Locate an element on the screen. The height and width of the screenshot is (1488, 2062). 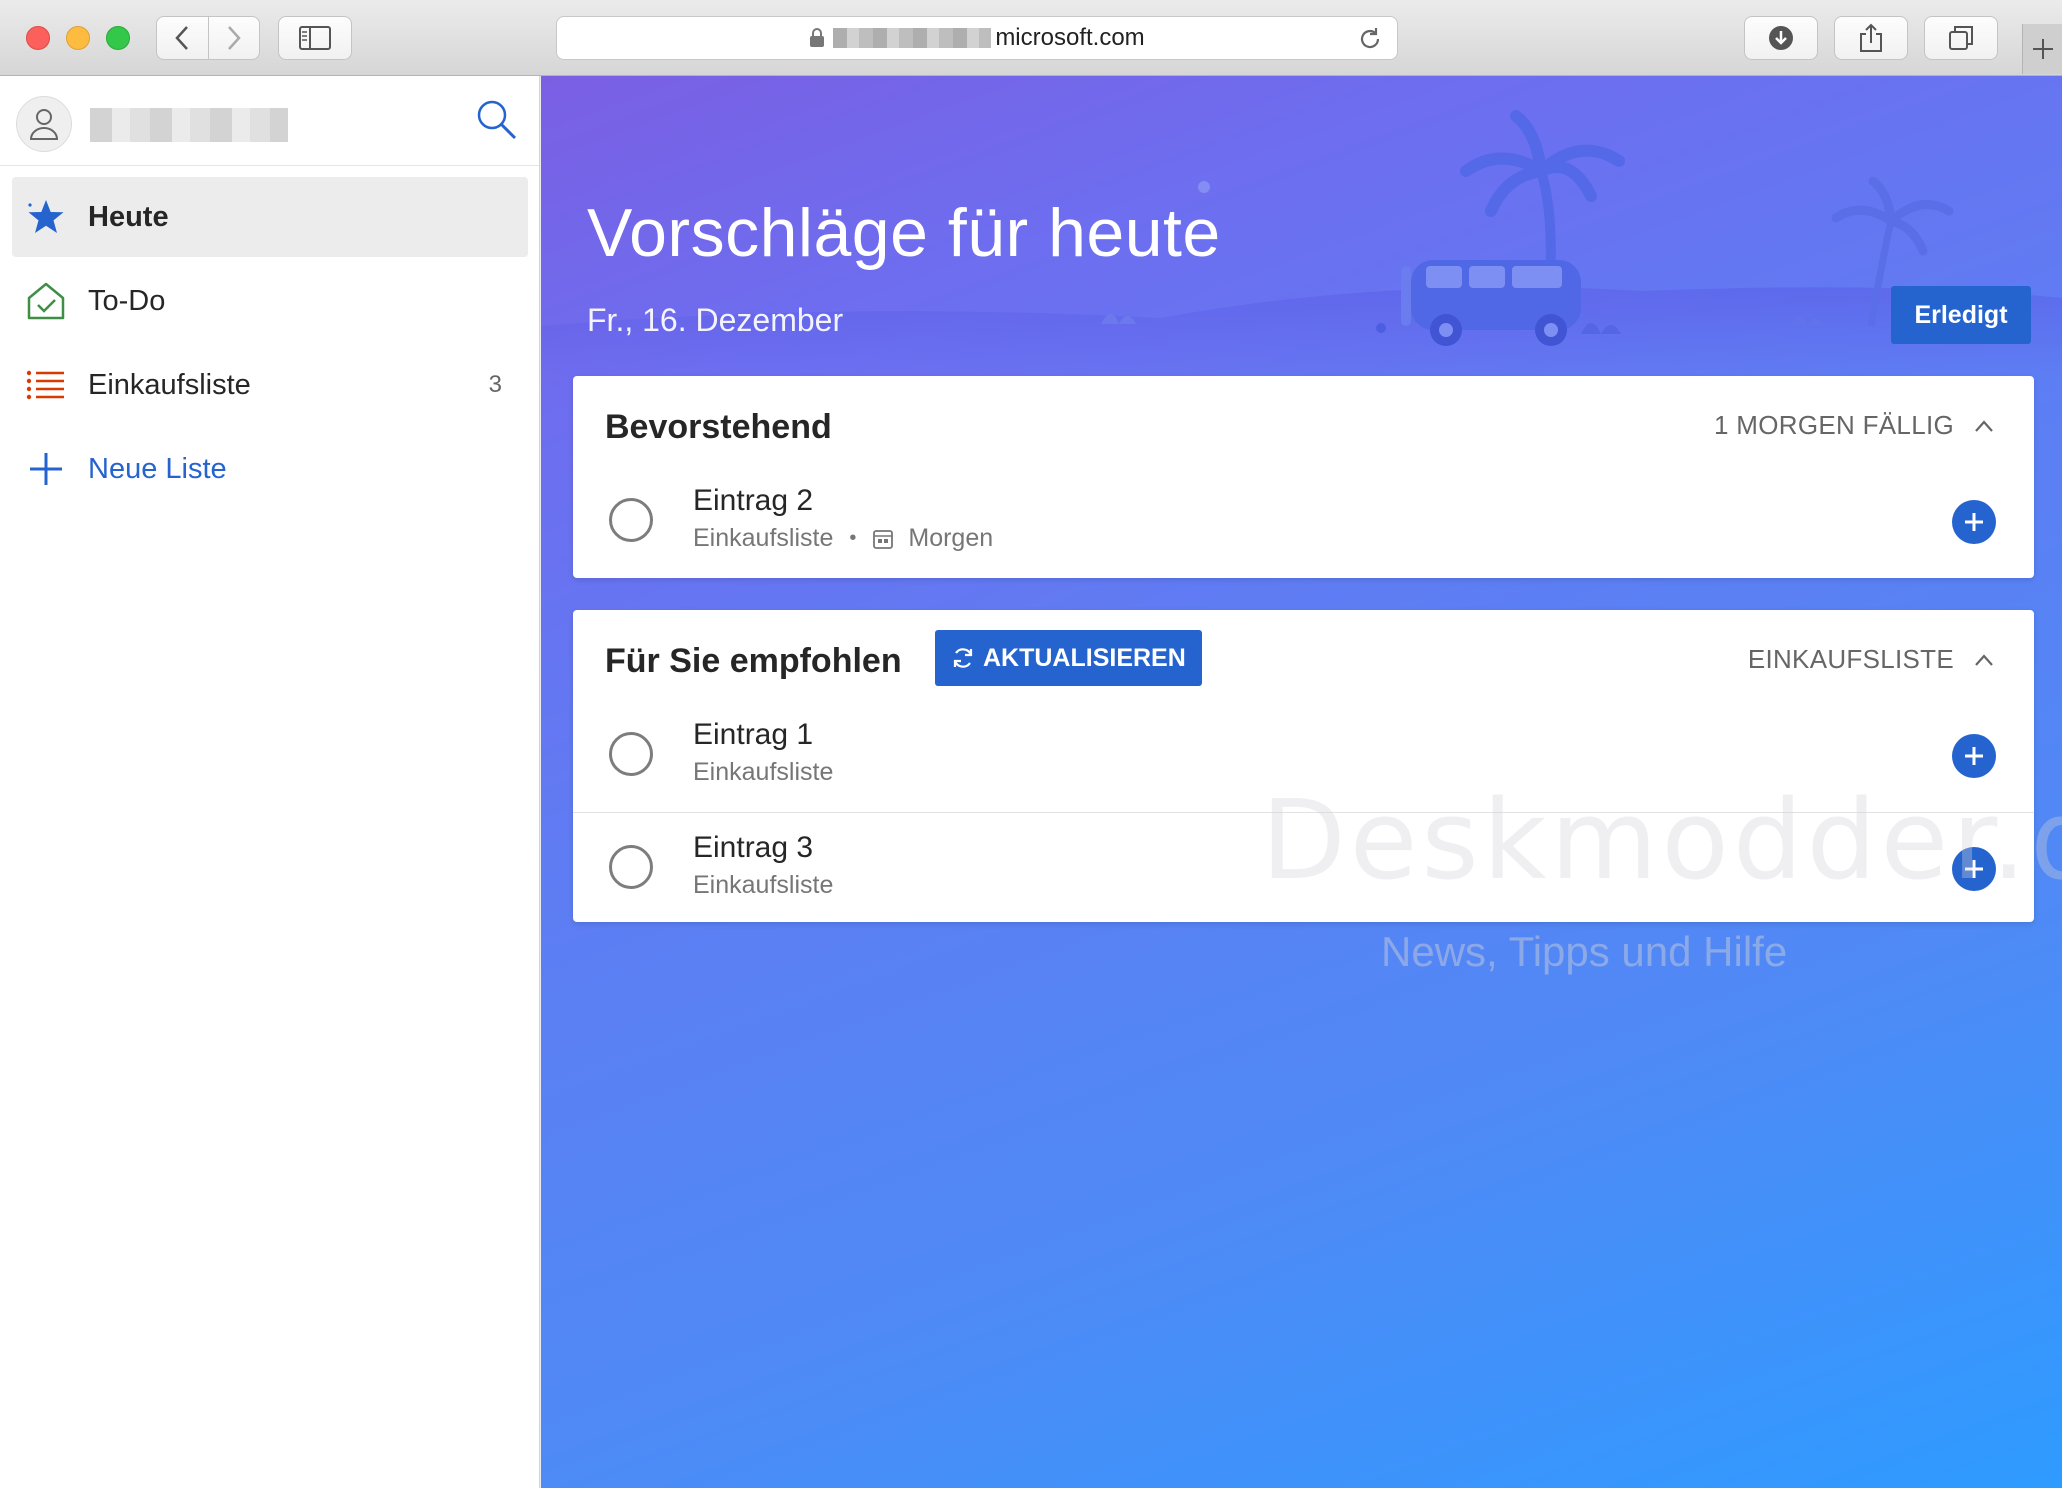
zoom-window-button is located at coordinates (118, 38).